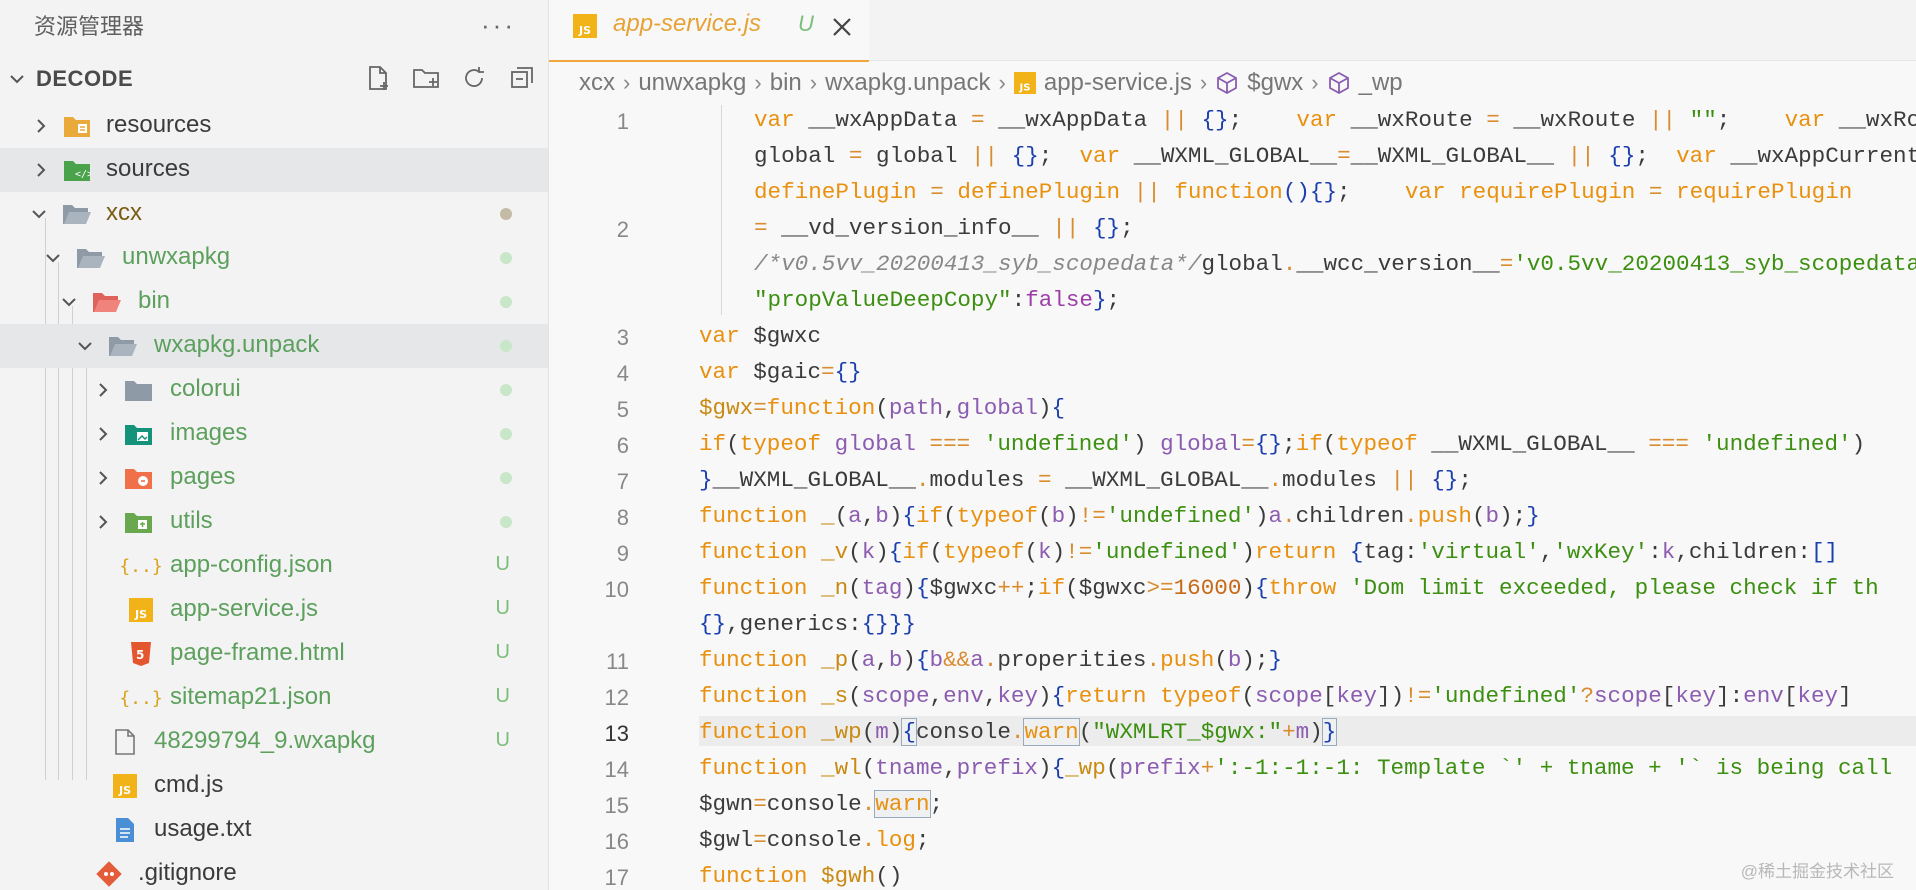 The image size is (1916, 890). I want to click on tree-item-wxapkg-file: 48299794_9.wxapkg U, so click(274, 742).